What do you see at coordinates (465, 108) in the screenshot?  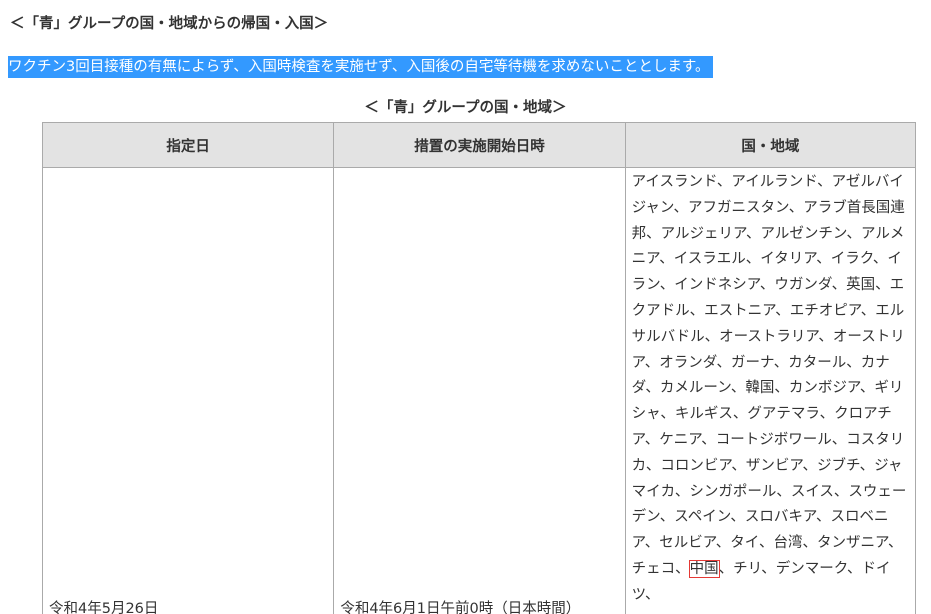 I see `table-caption: ＜「青」グループの国・地域＞` at bounding box center [465, 108].